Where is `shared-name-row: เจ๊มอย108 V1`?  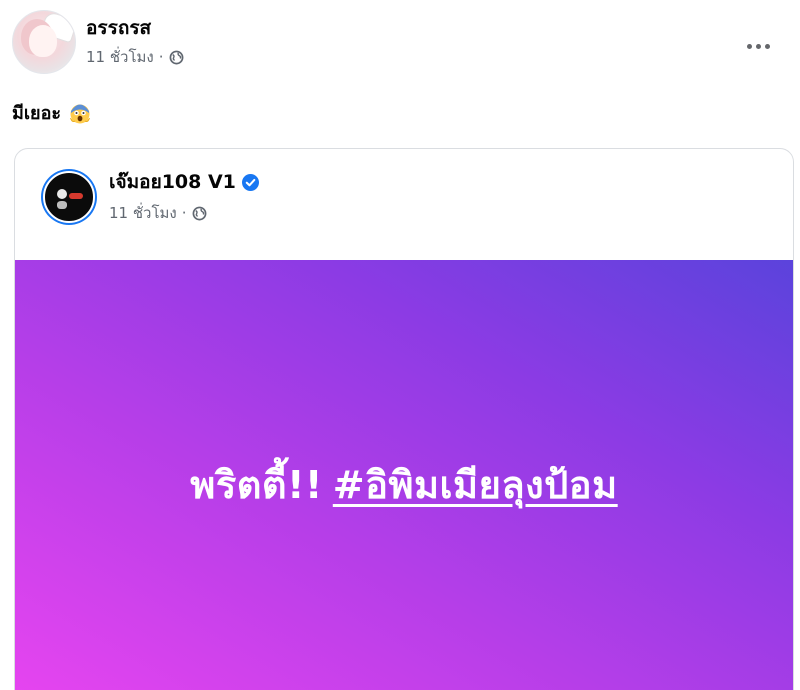 shared-name-row: เจ๊มอย108 V1 is located at coordinates (184, 182).